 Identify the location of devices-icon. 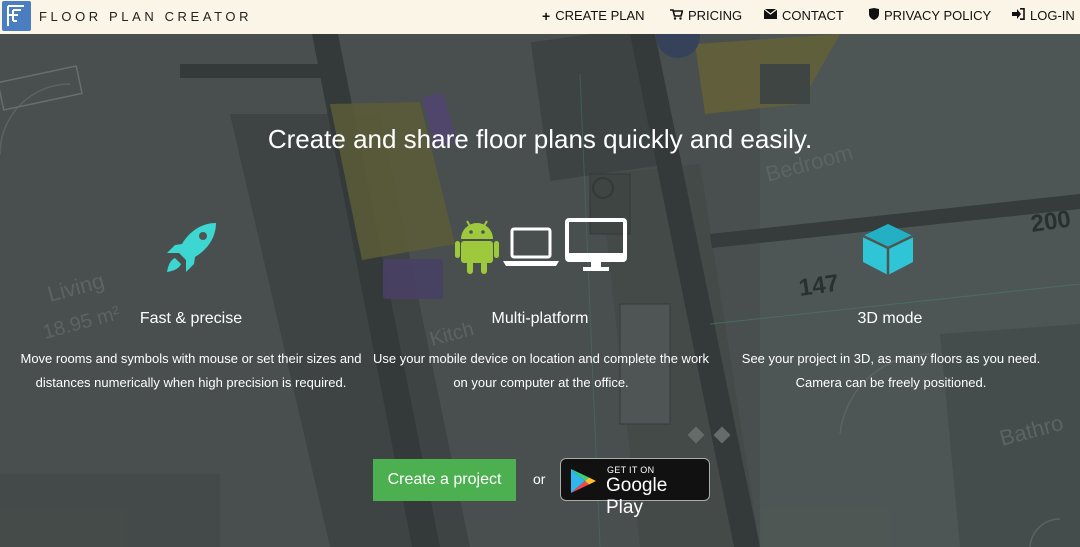
(542, 249).